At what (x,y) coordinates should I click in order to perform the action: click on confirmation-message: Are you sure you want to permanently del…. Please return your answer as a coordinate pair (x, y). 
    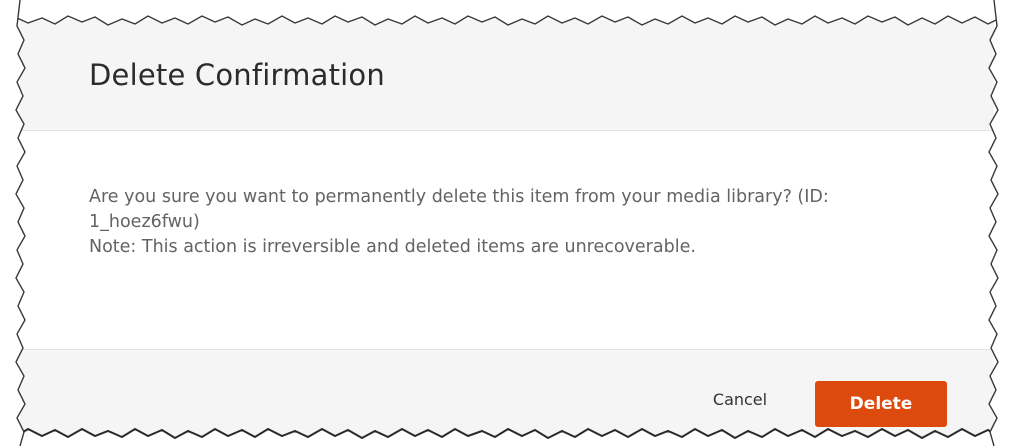
    Looking at the image, I should click on (459, 209).